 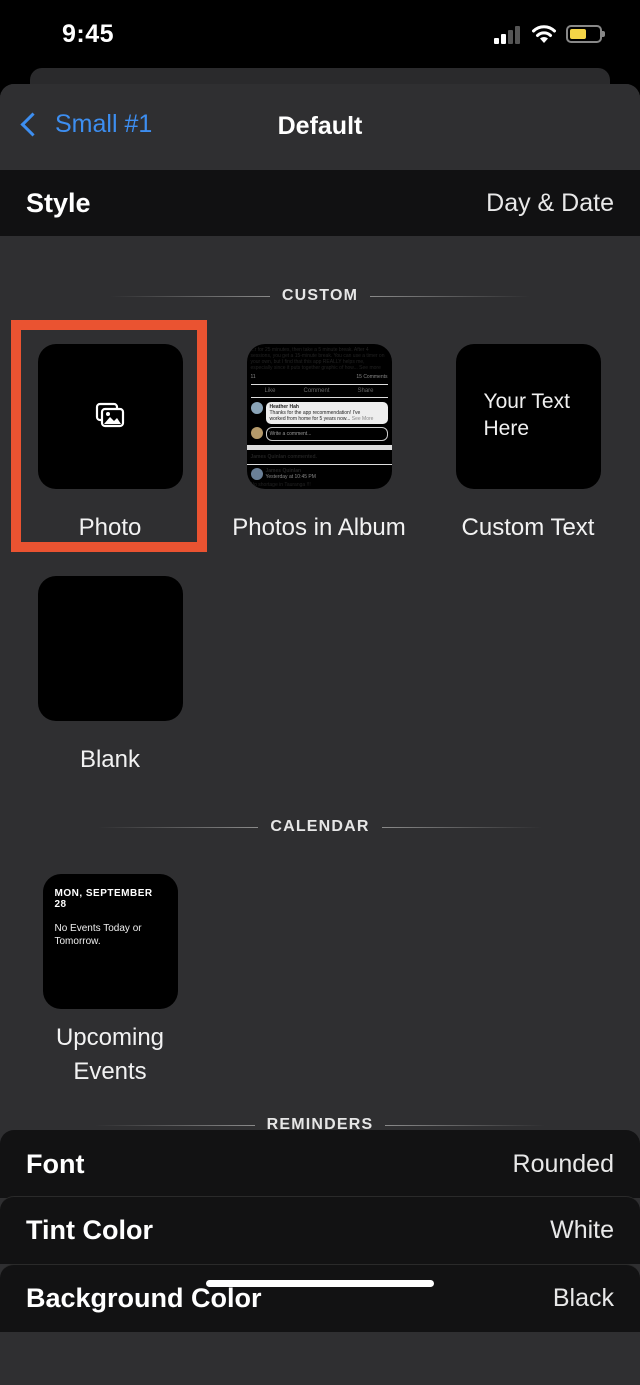 What do you see at coordinates (320, 1164) in the screenshot?
I see `font-row: Font Rounded` at bounding box center [320, 1164].